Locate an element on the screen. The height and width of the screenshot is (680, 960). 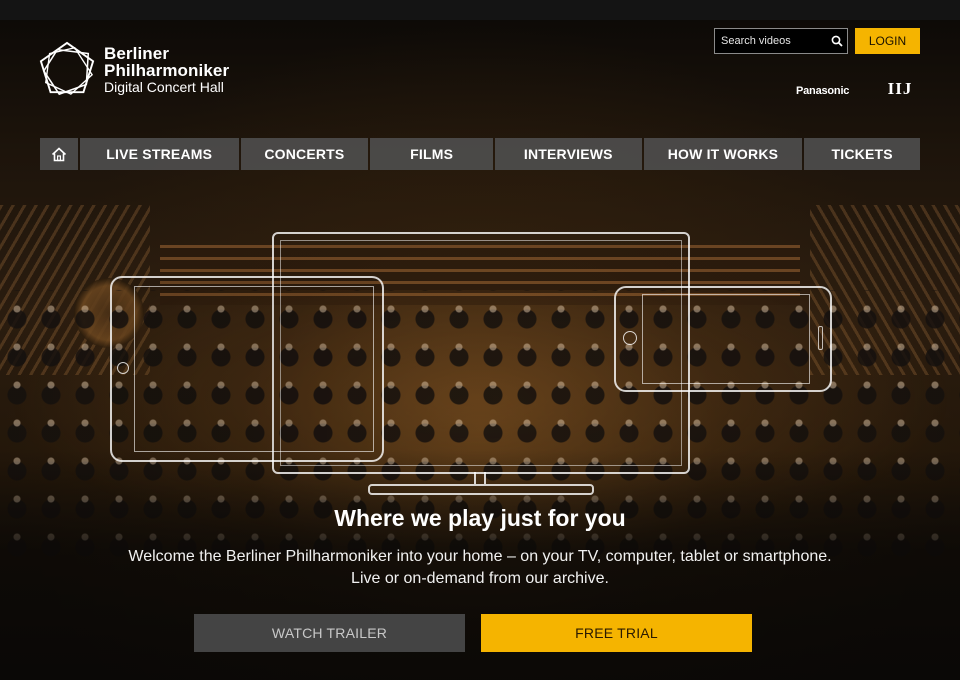
sponsor-iij-tagline is located at coordinates (900, 102).